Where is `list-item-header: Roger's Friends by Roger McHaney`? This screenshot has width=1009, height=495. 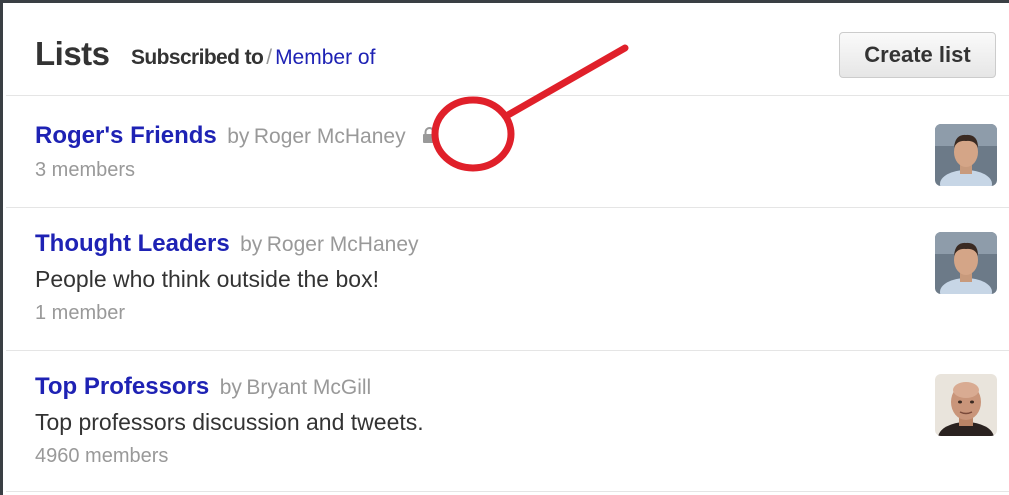 list-item-header: Roger's Friends by Roger McHaney is located at coordinates (236, 136).